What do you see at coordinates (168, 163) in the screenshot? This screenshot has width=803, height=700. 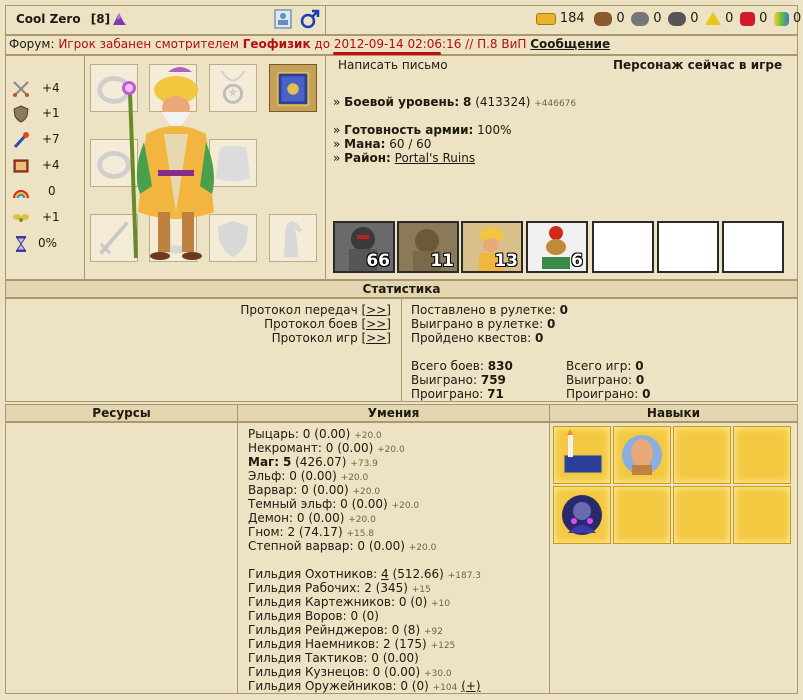 I see `character-portrait` at bounding box center [168, 163].